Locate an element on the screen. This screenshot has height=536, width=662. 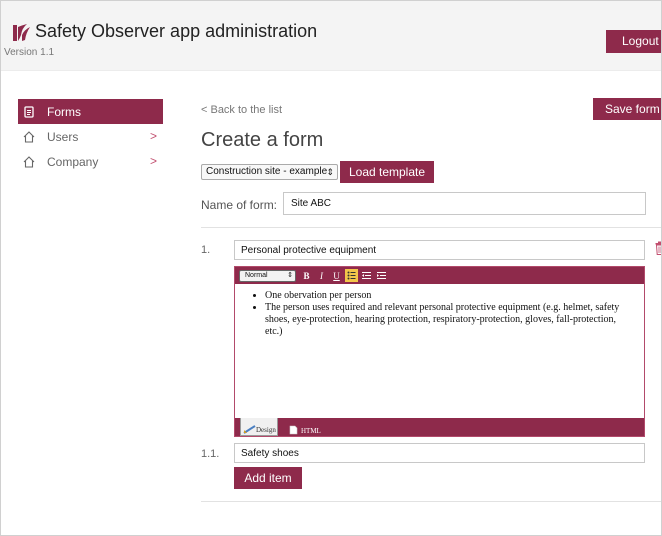
sidebar-item-company: Company > is located at coordinates (90, 161).